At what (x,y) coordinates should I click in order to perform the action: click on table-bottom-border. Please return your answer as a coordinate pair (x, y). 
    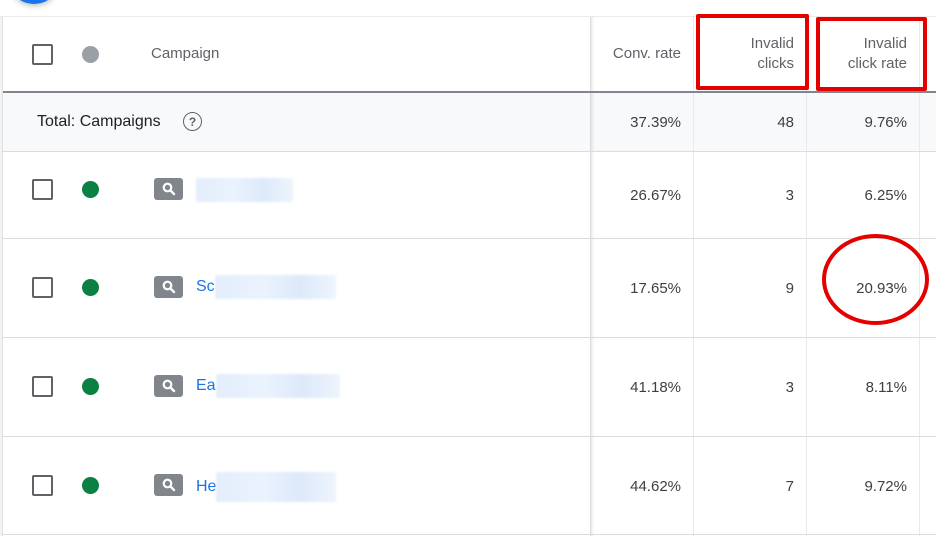
    Looking at the image, I should click on (469, 534).